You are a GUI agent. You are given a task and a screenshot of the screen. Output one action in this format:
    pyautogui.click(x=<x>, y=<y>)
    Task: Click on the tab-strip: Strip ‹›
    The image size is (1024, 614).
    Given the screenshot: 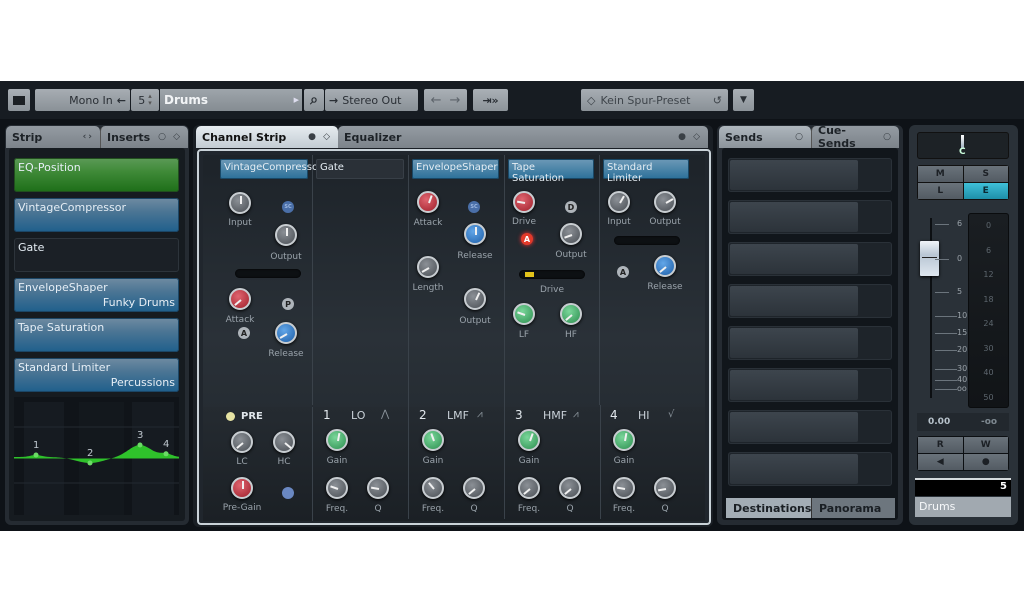 What is the action you would take?
    pyautogui.click(x=53, y=137)
    